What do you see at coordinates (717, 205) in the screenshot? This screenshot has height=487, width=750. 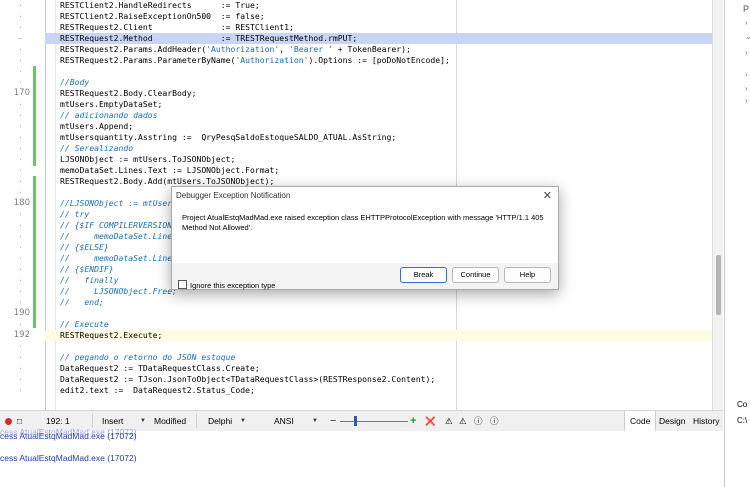 I see `editor-vertical-scrollbar` at bounding box center [717, 205].